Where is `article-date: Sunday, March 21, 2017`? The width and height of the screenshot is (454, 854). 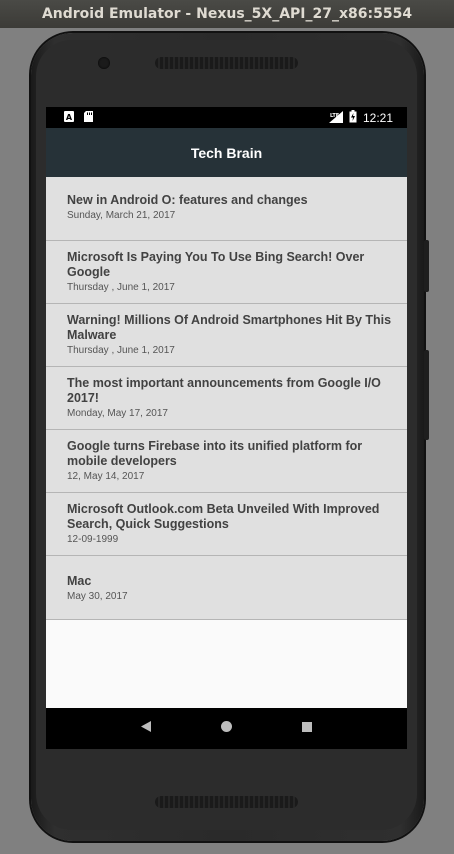 article-date: Sunday, March 21, 2017 is located at coordinates (121, 215).